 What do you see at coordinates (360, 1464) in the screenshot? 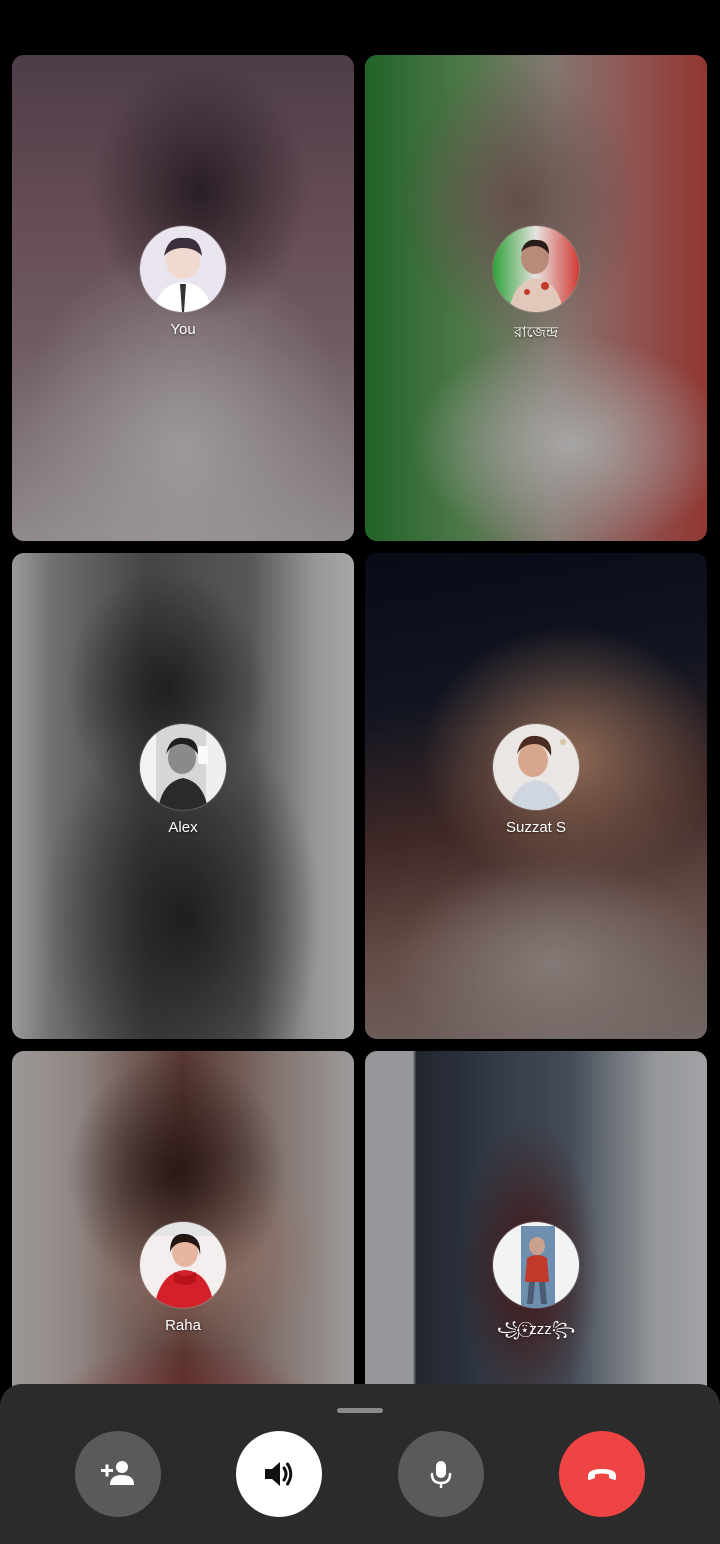
I see `call-controls-sheet` at bounding box center [360, 1464].